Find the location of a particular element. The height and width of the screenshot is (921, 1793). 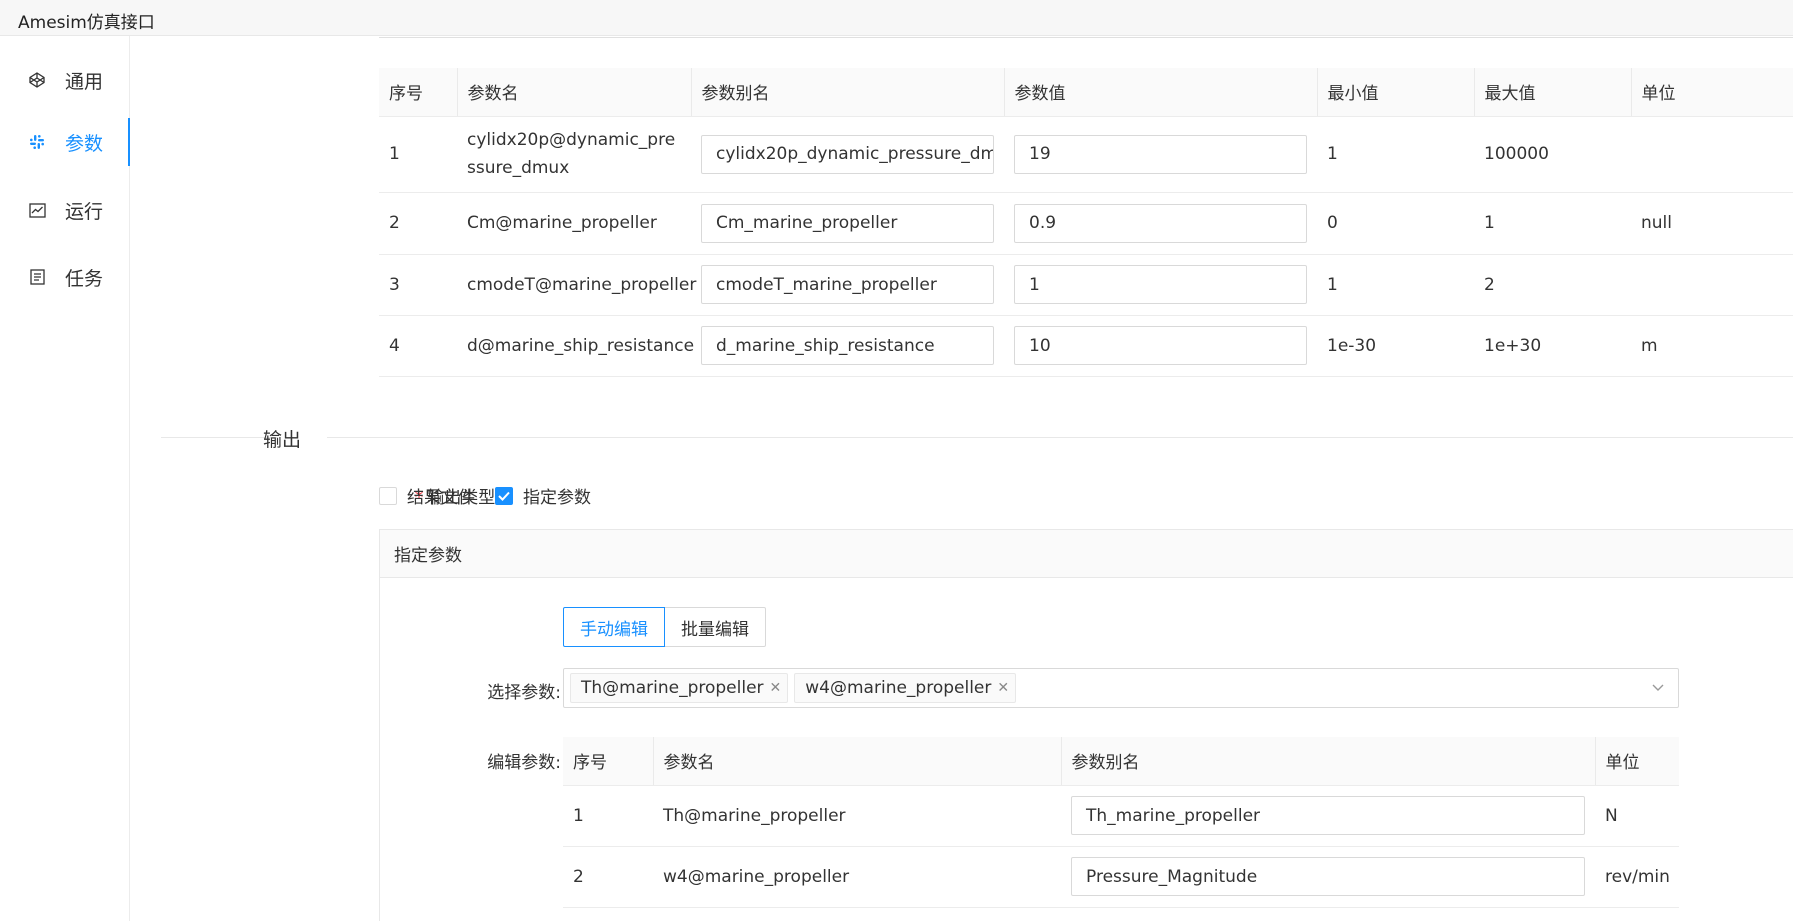

param-alias-cell: Th_marine_propeller is located at coordinates (1328, 816).